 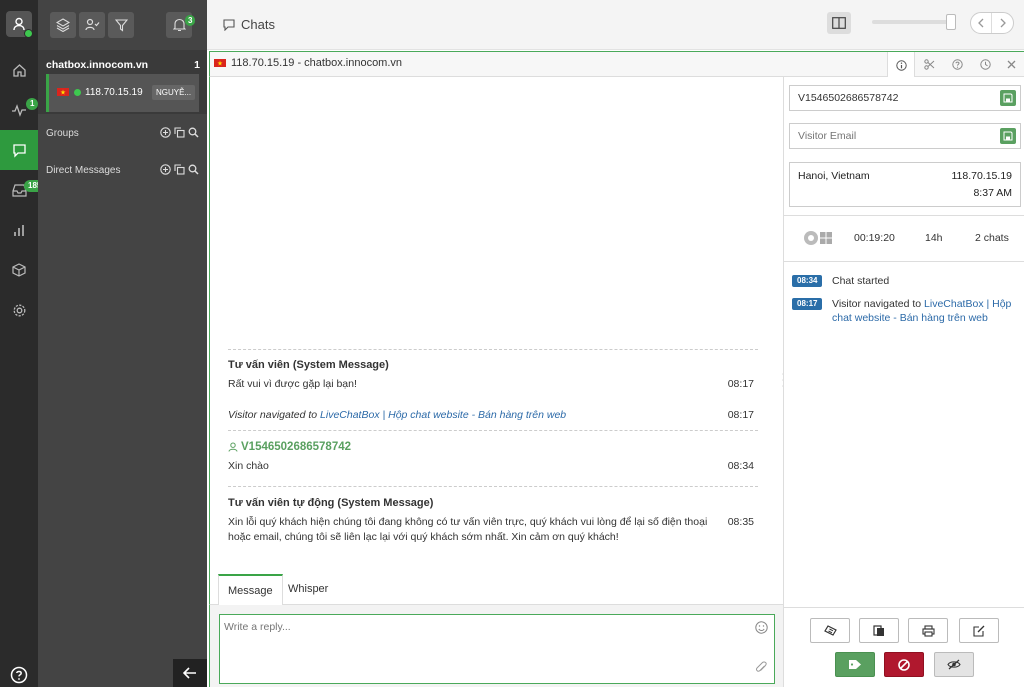 What do you see at coordinates (308, 365) in the screenshot?
I see `message-sender: Tư vấn viên (System Message)` at bounding box center [308, 365].